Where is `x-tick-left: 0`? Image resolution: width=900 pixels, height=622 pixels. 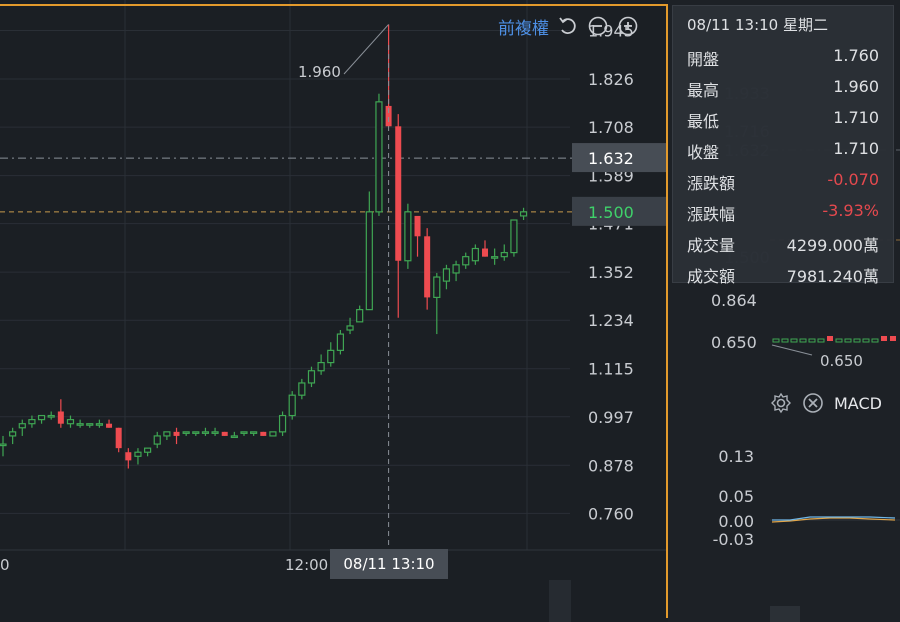
x-tick-left: 0 is located at coordinates (5, 565).